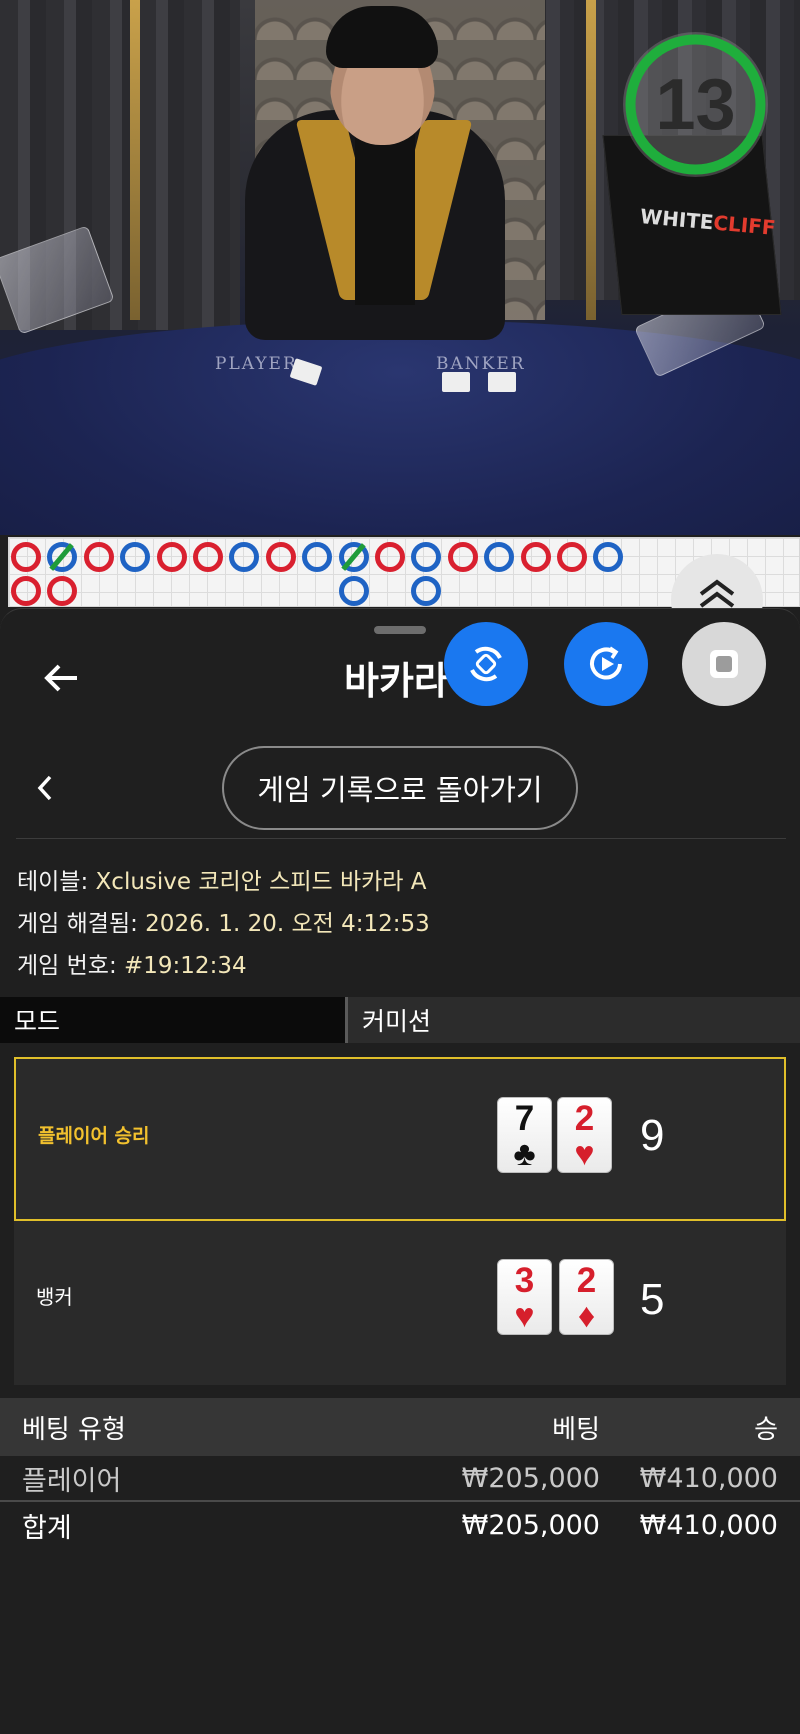  Describe the element at coordinates (54, 1297) in the screenshot. I see `hand-label: 뱅커` at that location.